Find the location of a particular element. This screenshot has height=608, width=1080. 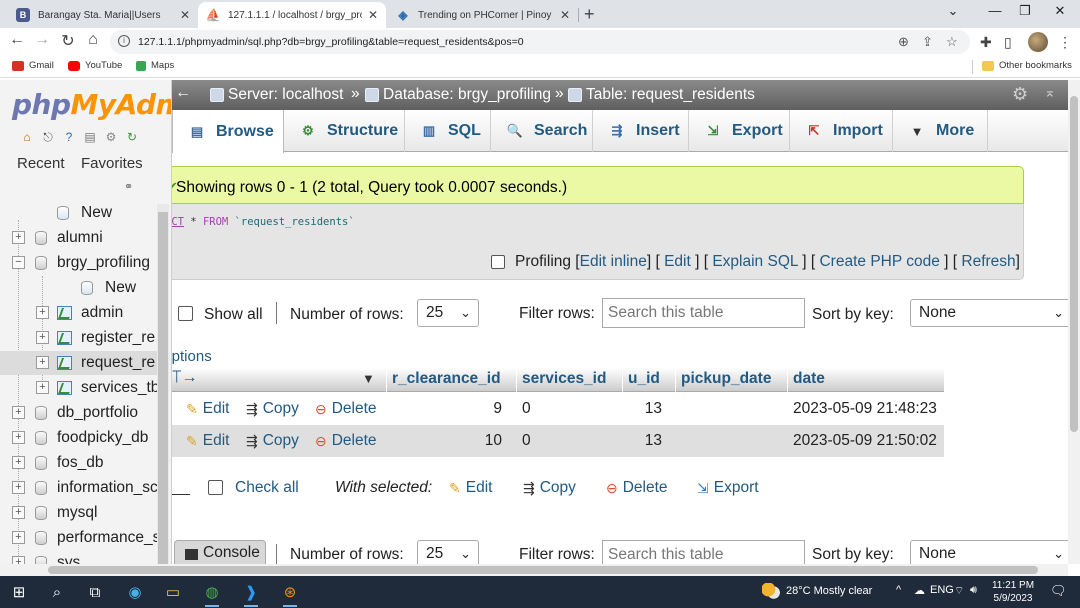

reload-navigation-icon: ↻ is located at coordinates (132, 137).